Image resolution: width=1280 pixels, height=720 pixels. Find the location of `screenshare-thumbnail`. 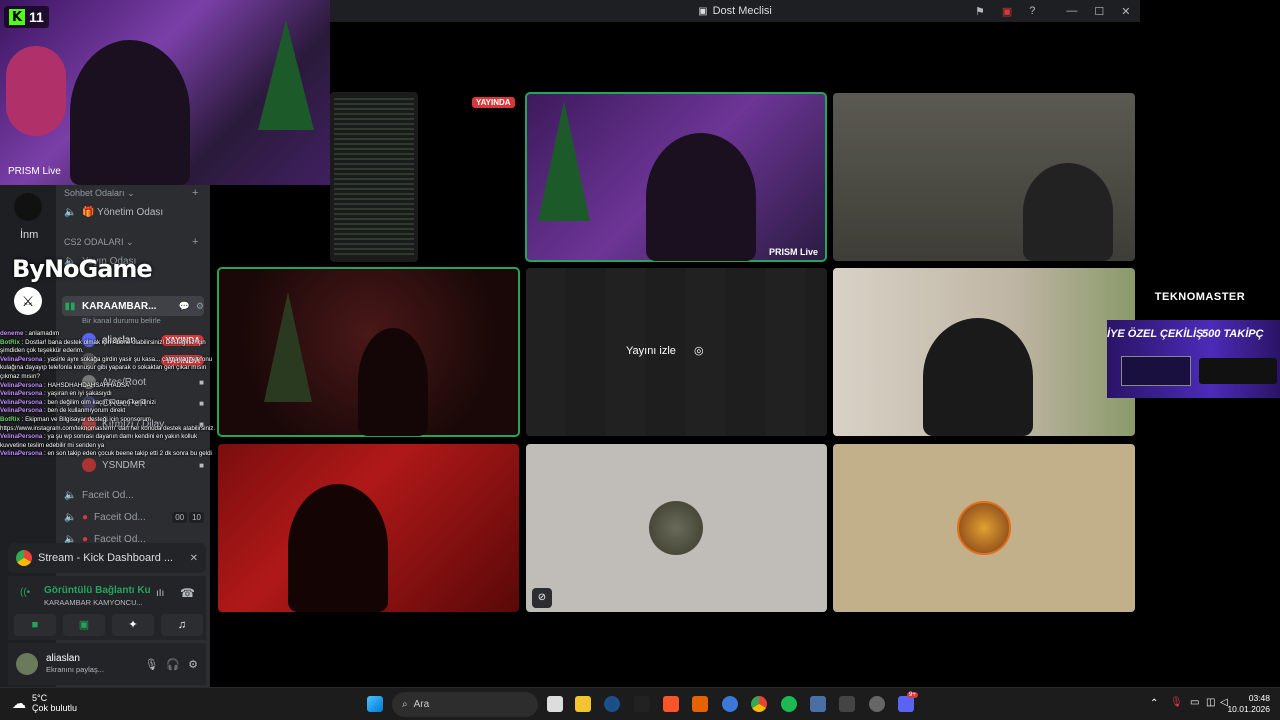

screenshare-thumbnail is located at coordinates (374, 177).